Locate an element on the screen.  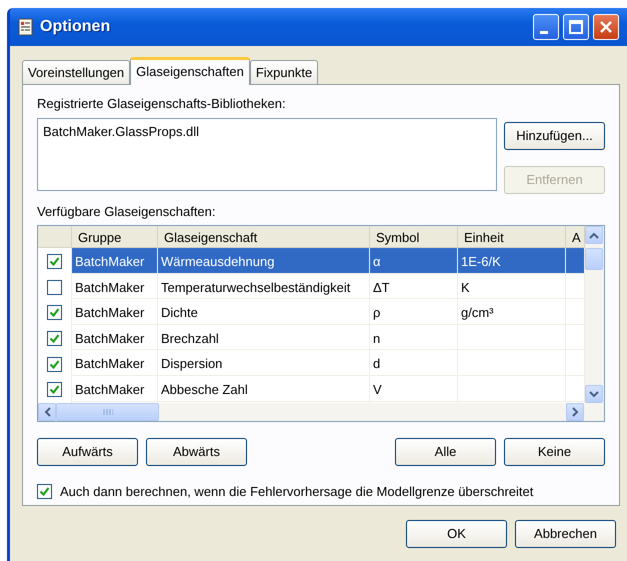
close-button is located at coordinates (606, 27).